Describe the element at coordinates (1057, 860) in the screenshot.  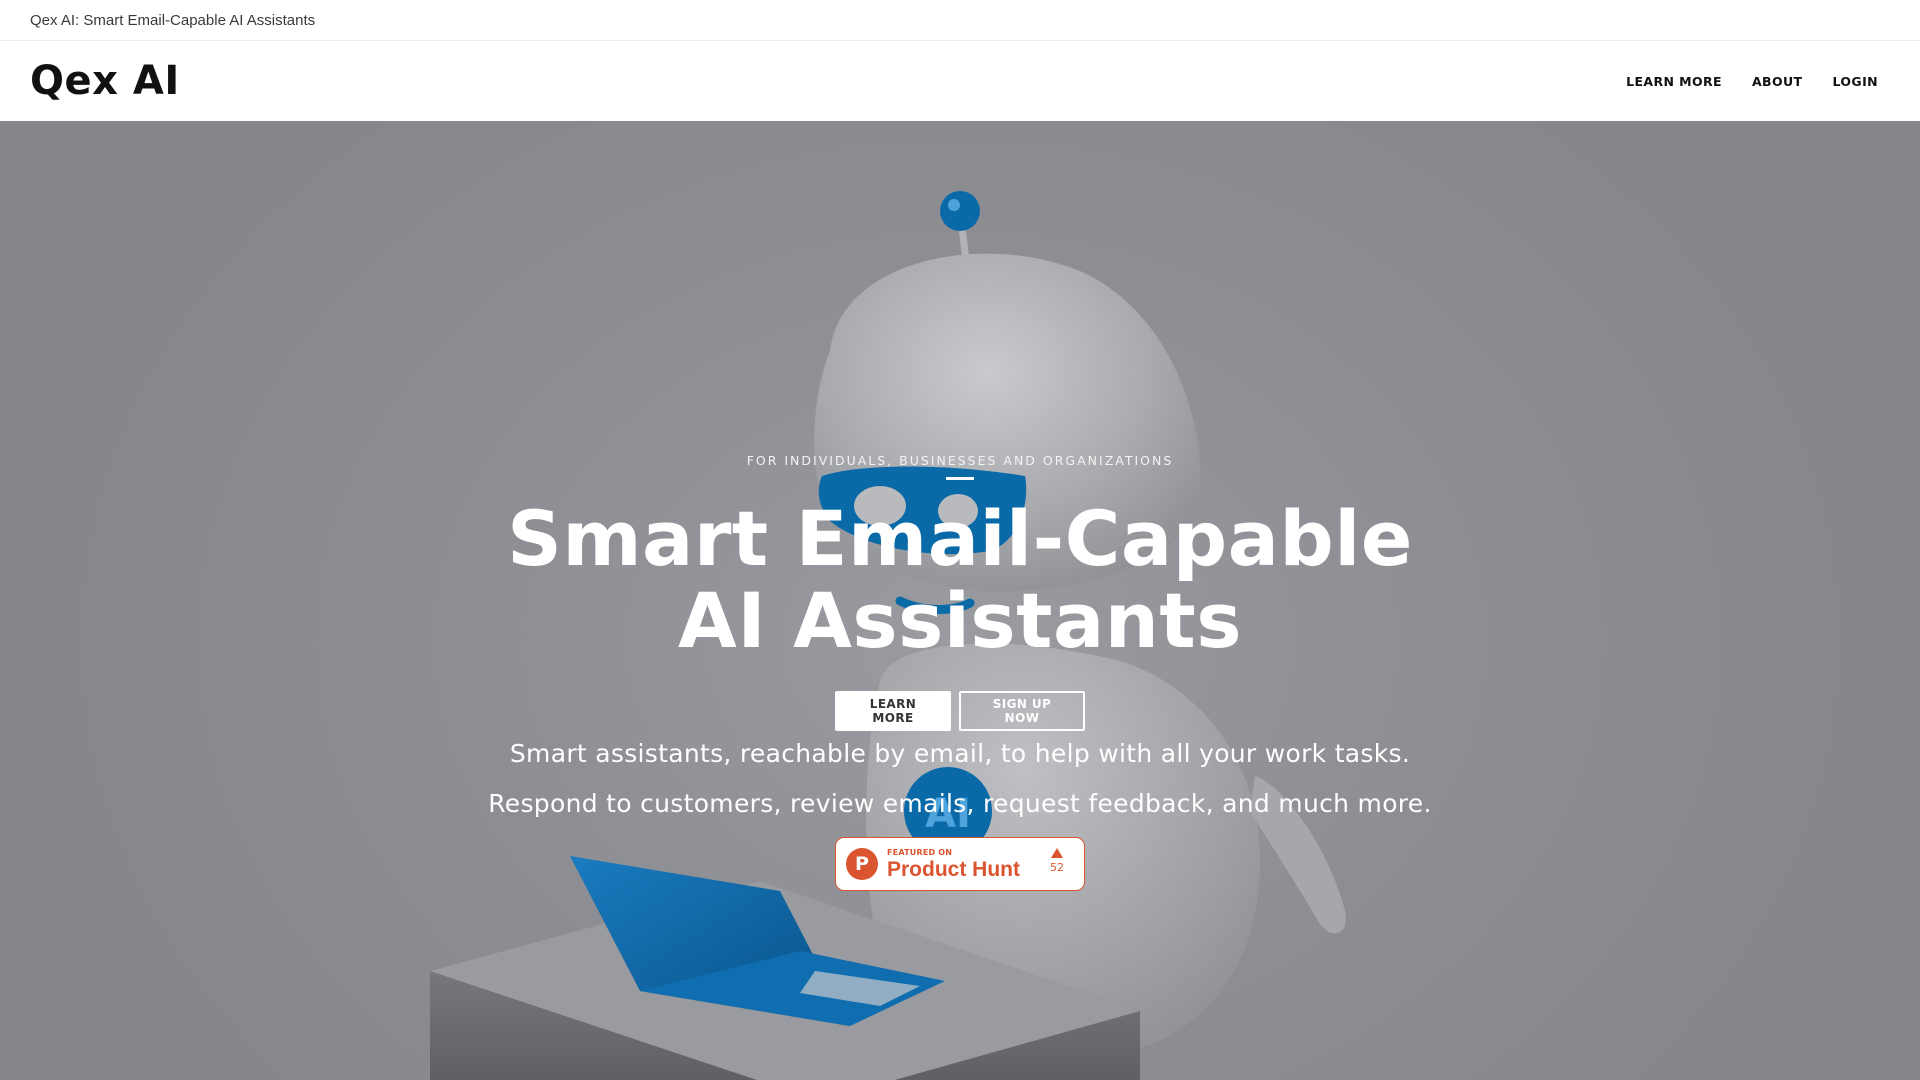
I see `upvote-count: 52` at that location.